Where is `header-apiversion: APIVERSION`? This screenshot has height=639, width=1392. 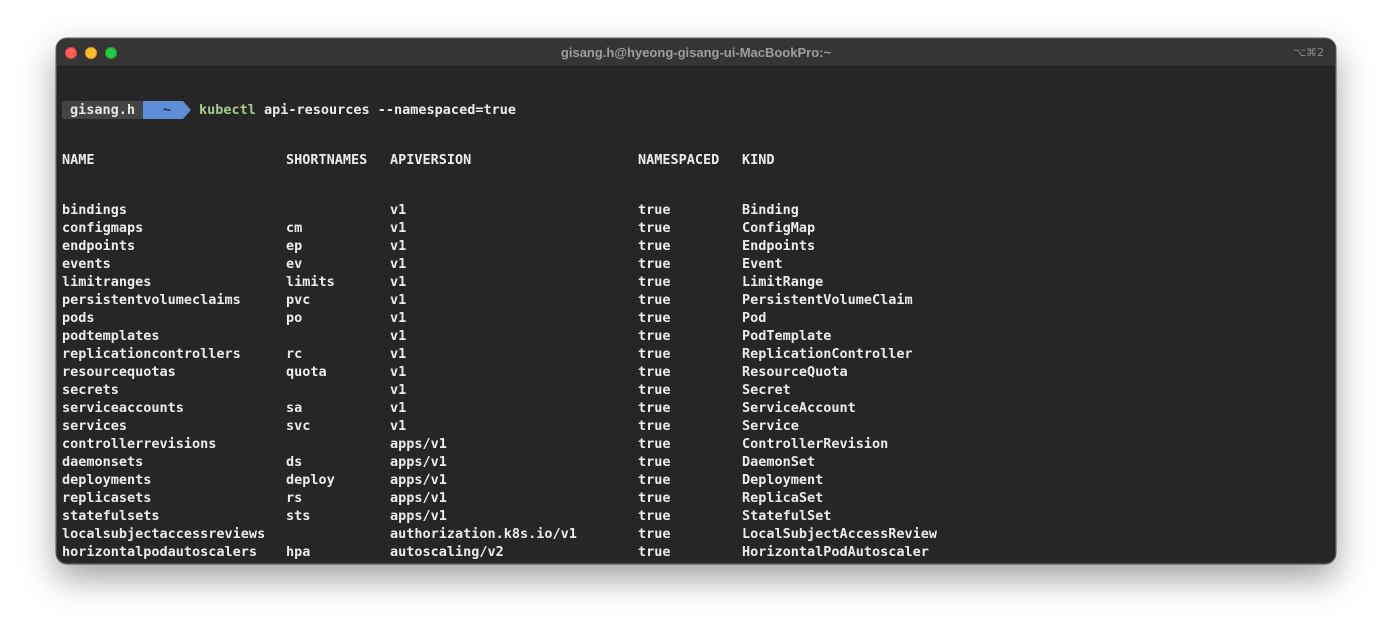 header-apiversion: APIVERSION is located at coordinates (431, 160).